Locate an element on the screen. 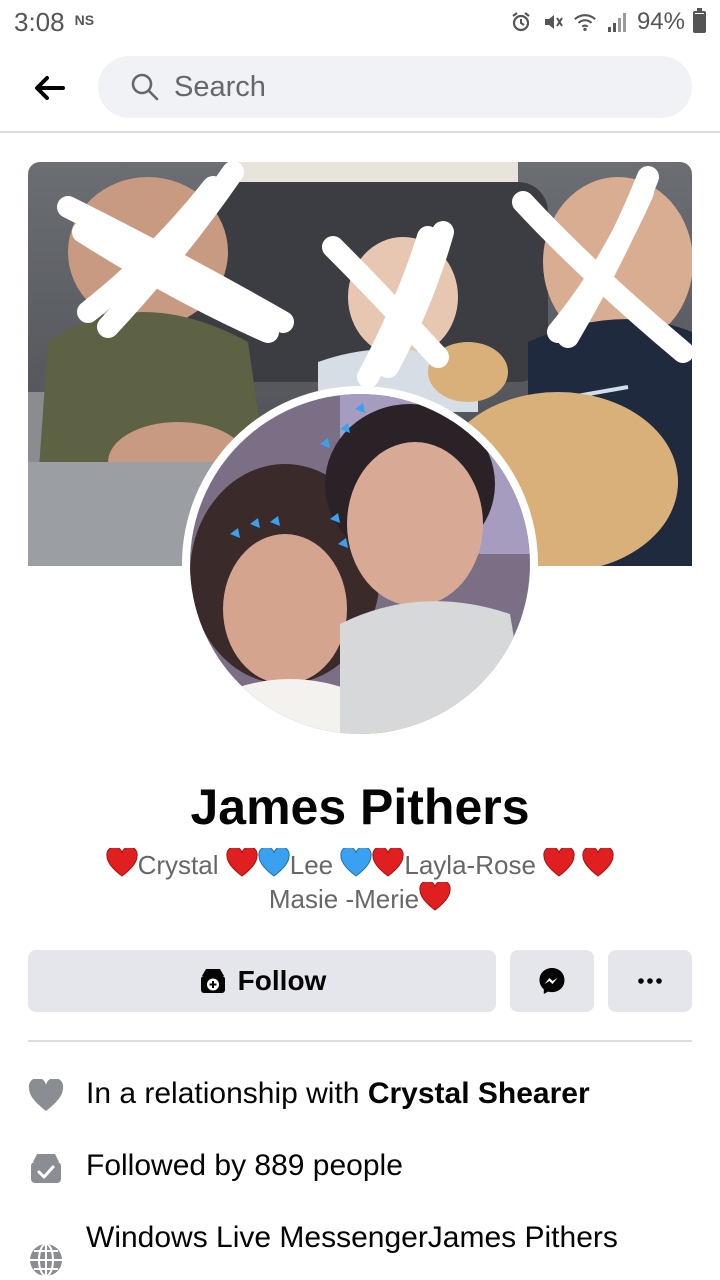  follow-label: Follow is located at coordinates (282, 980).